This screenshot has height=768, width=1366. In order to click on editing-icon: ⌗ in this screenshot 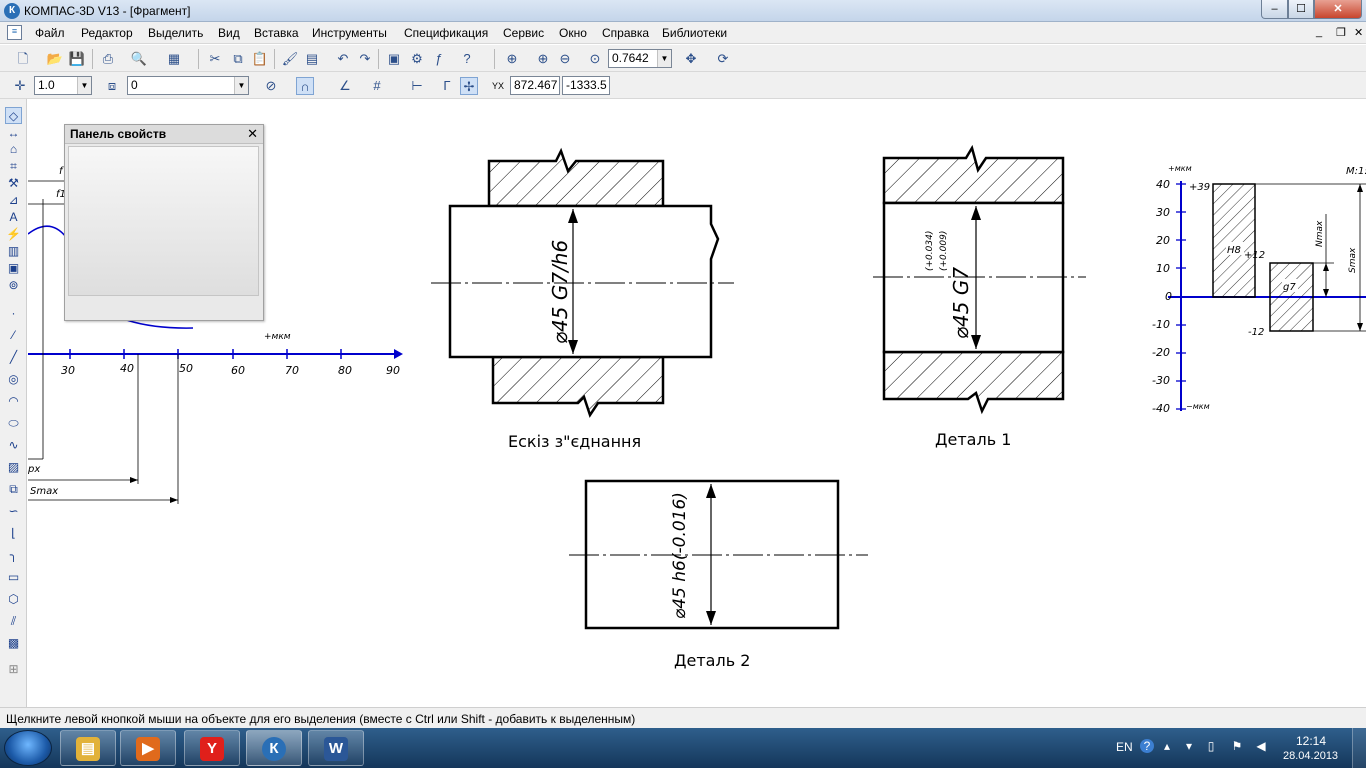, I will do `click(13, 166)`.